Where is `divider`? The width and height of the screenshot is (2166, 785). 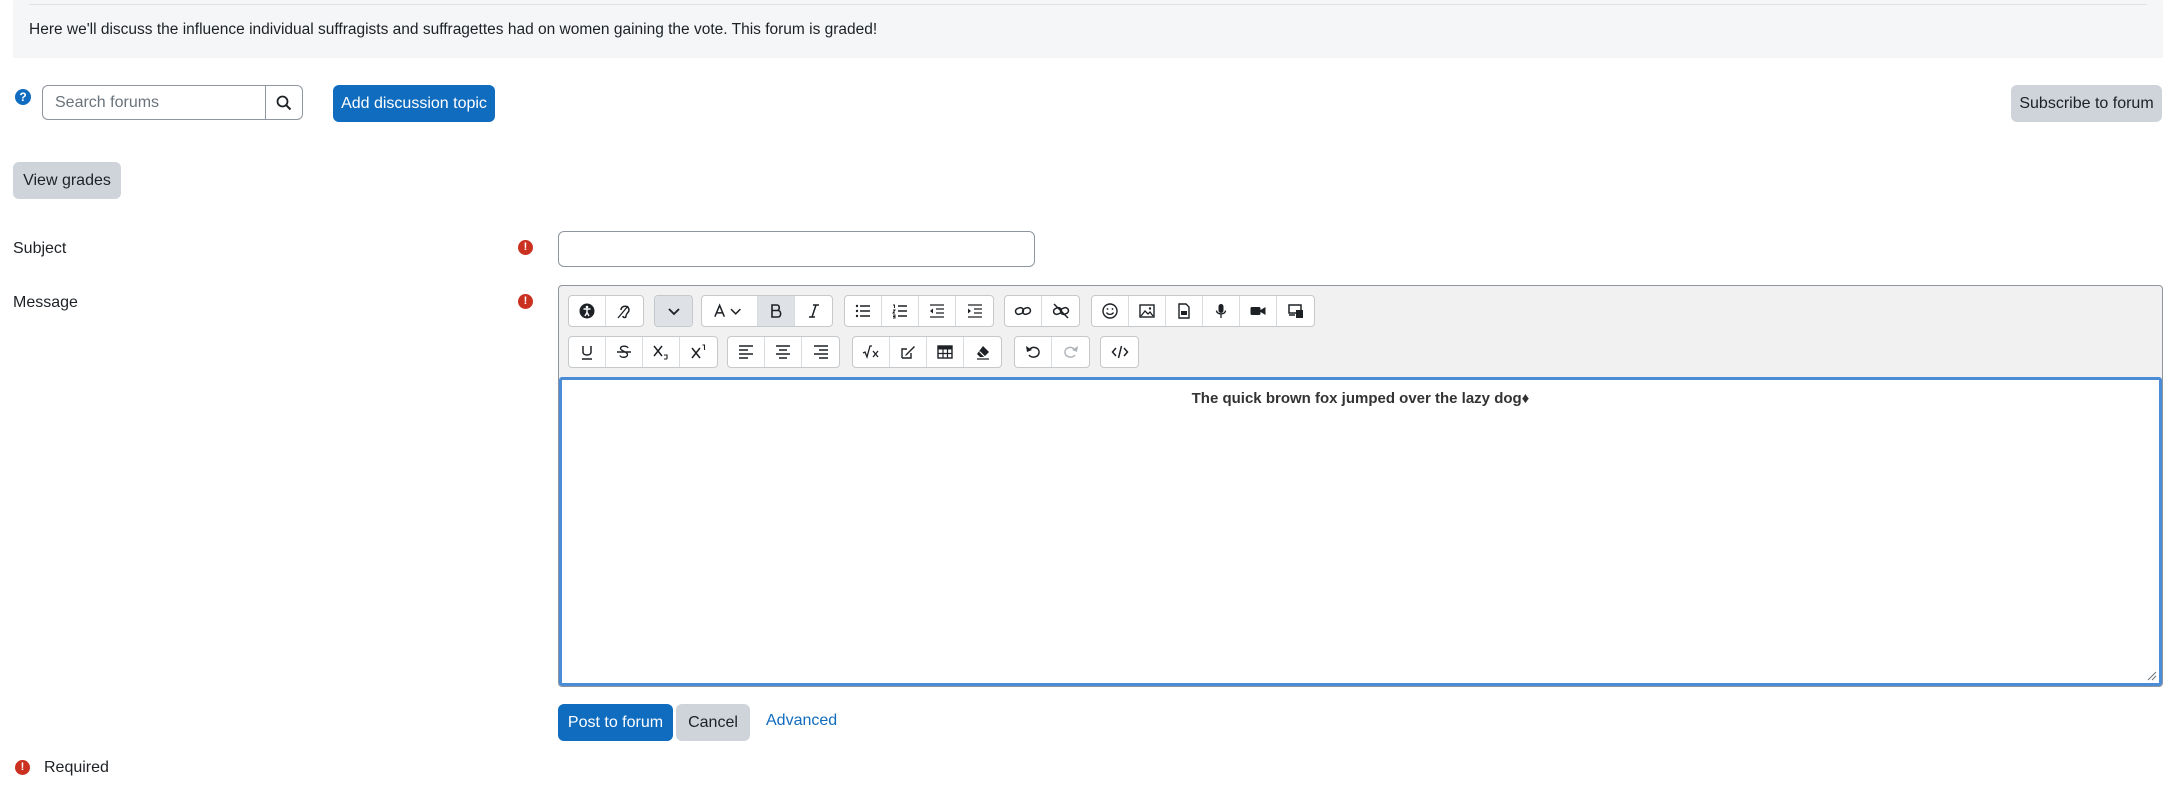
divider is located at coordinates (1088, 4).